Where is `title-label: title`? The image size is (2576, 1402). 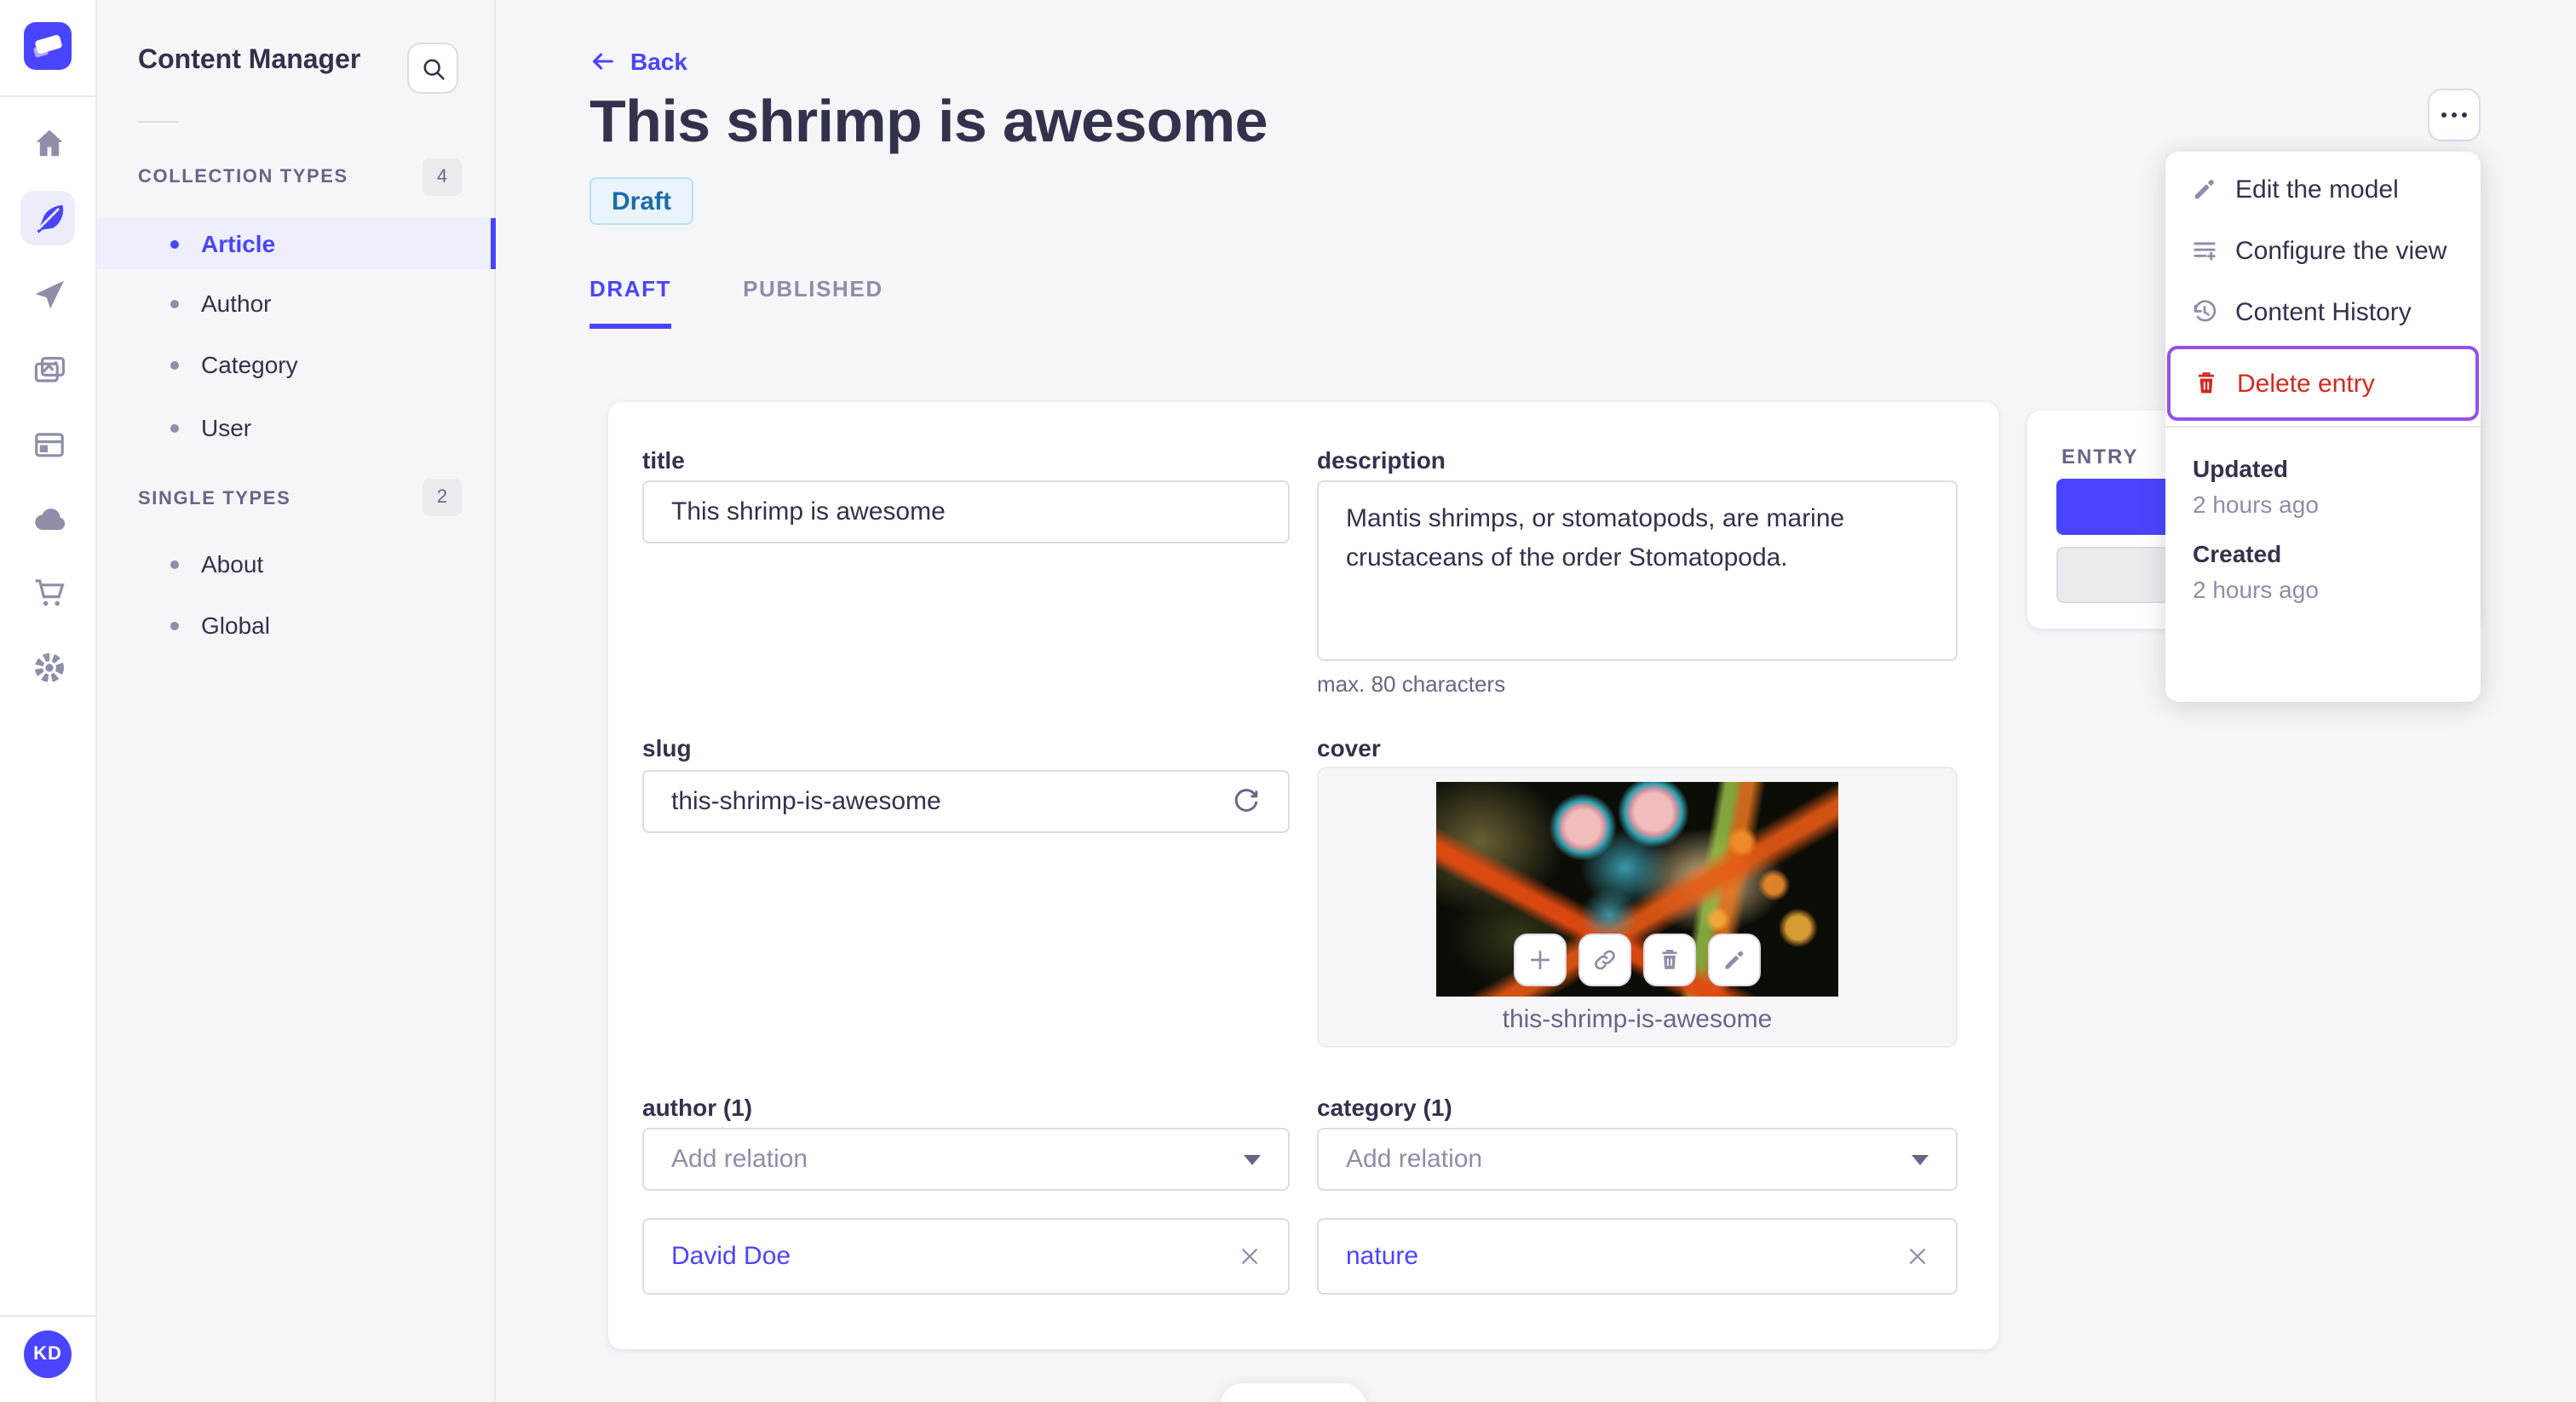 title-label: title is located at coordinates (663, 460).